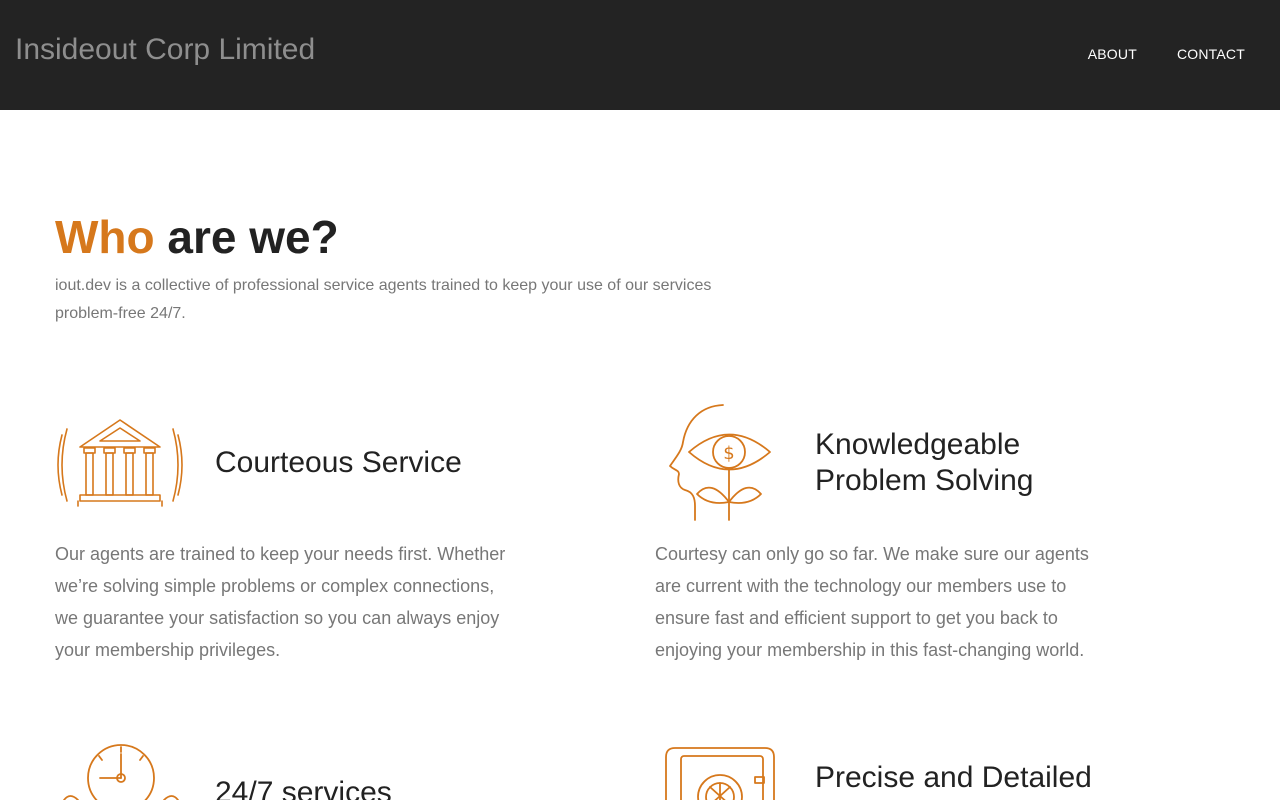  Describe the element at coordinates (338, 462) in the screenshot. I see `feature-title-courteous-service: Courteous Service` at that location.